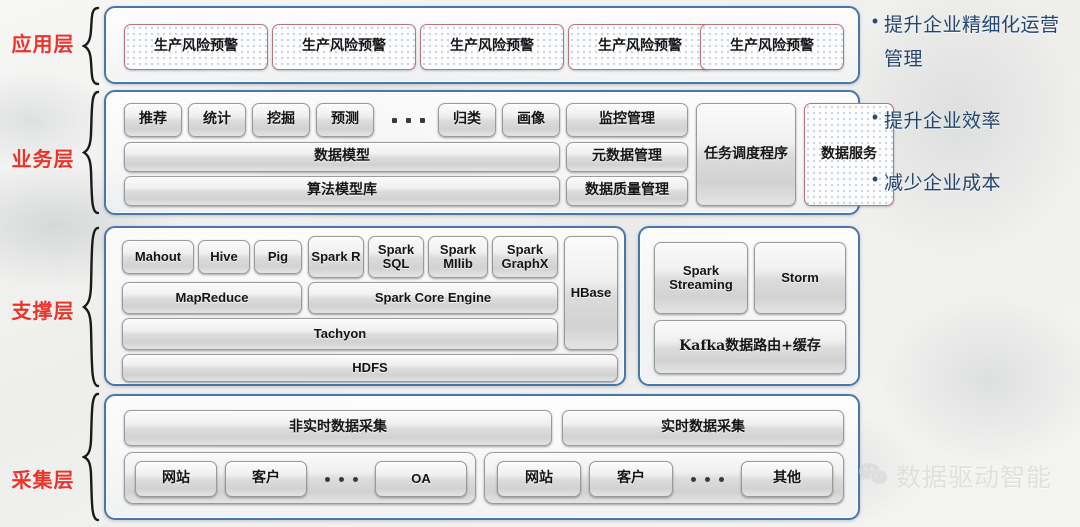 The height and width of the screenshot is (527, 1080). I want to click on business-bar-data-model: 数据模型, so click(342, 157).